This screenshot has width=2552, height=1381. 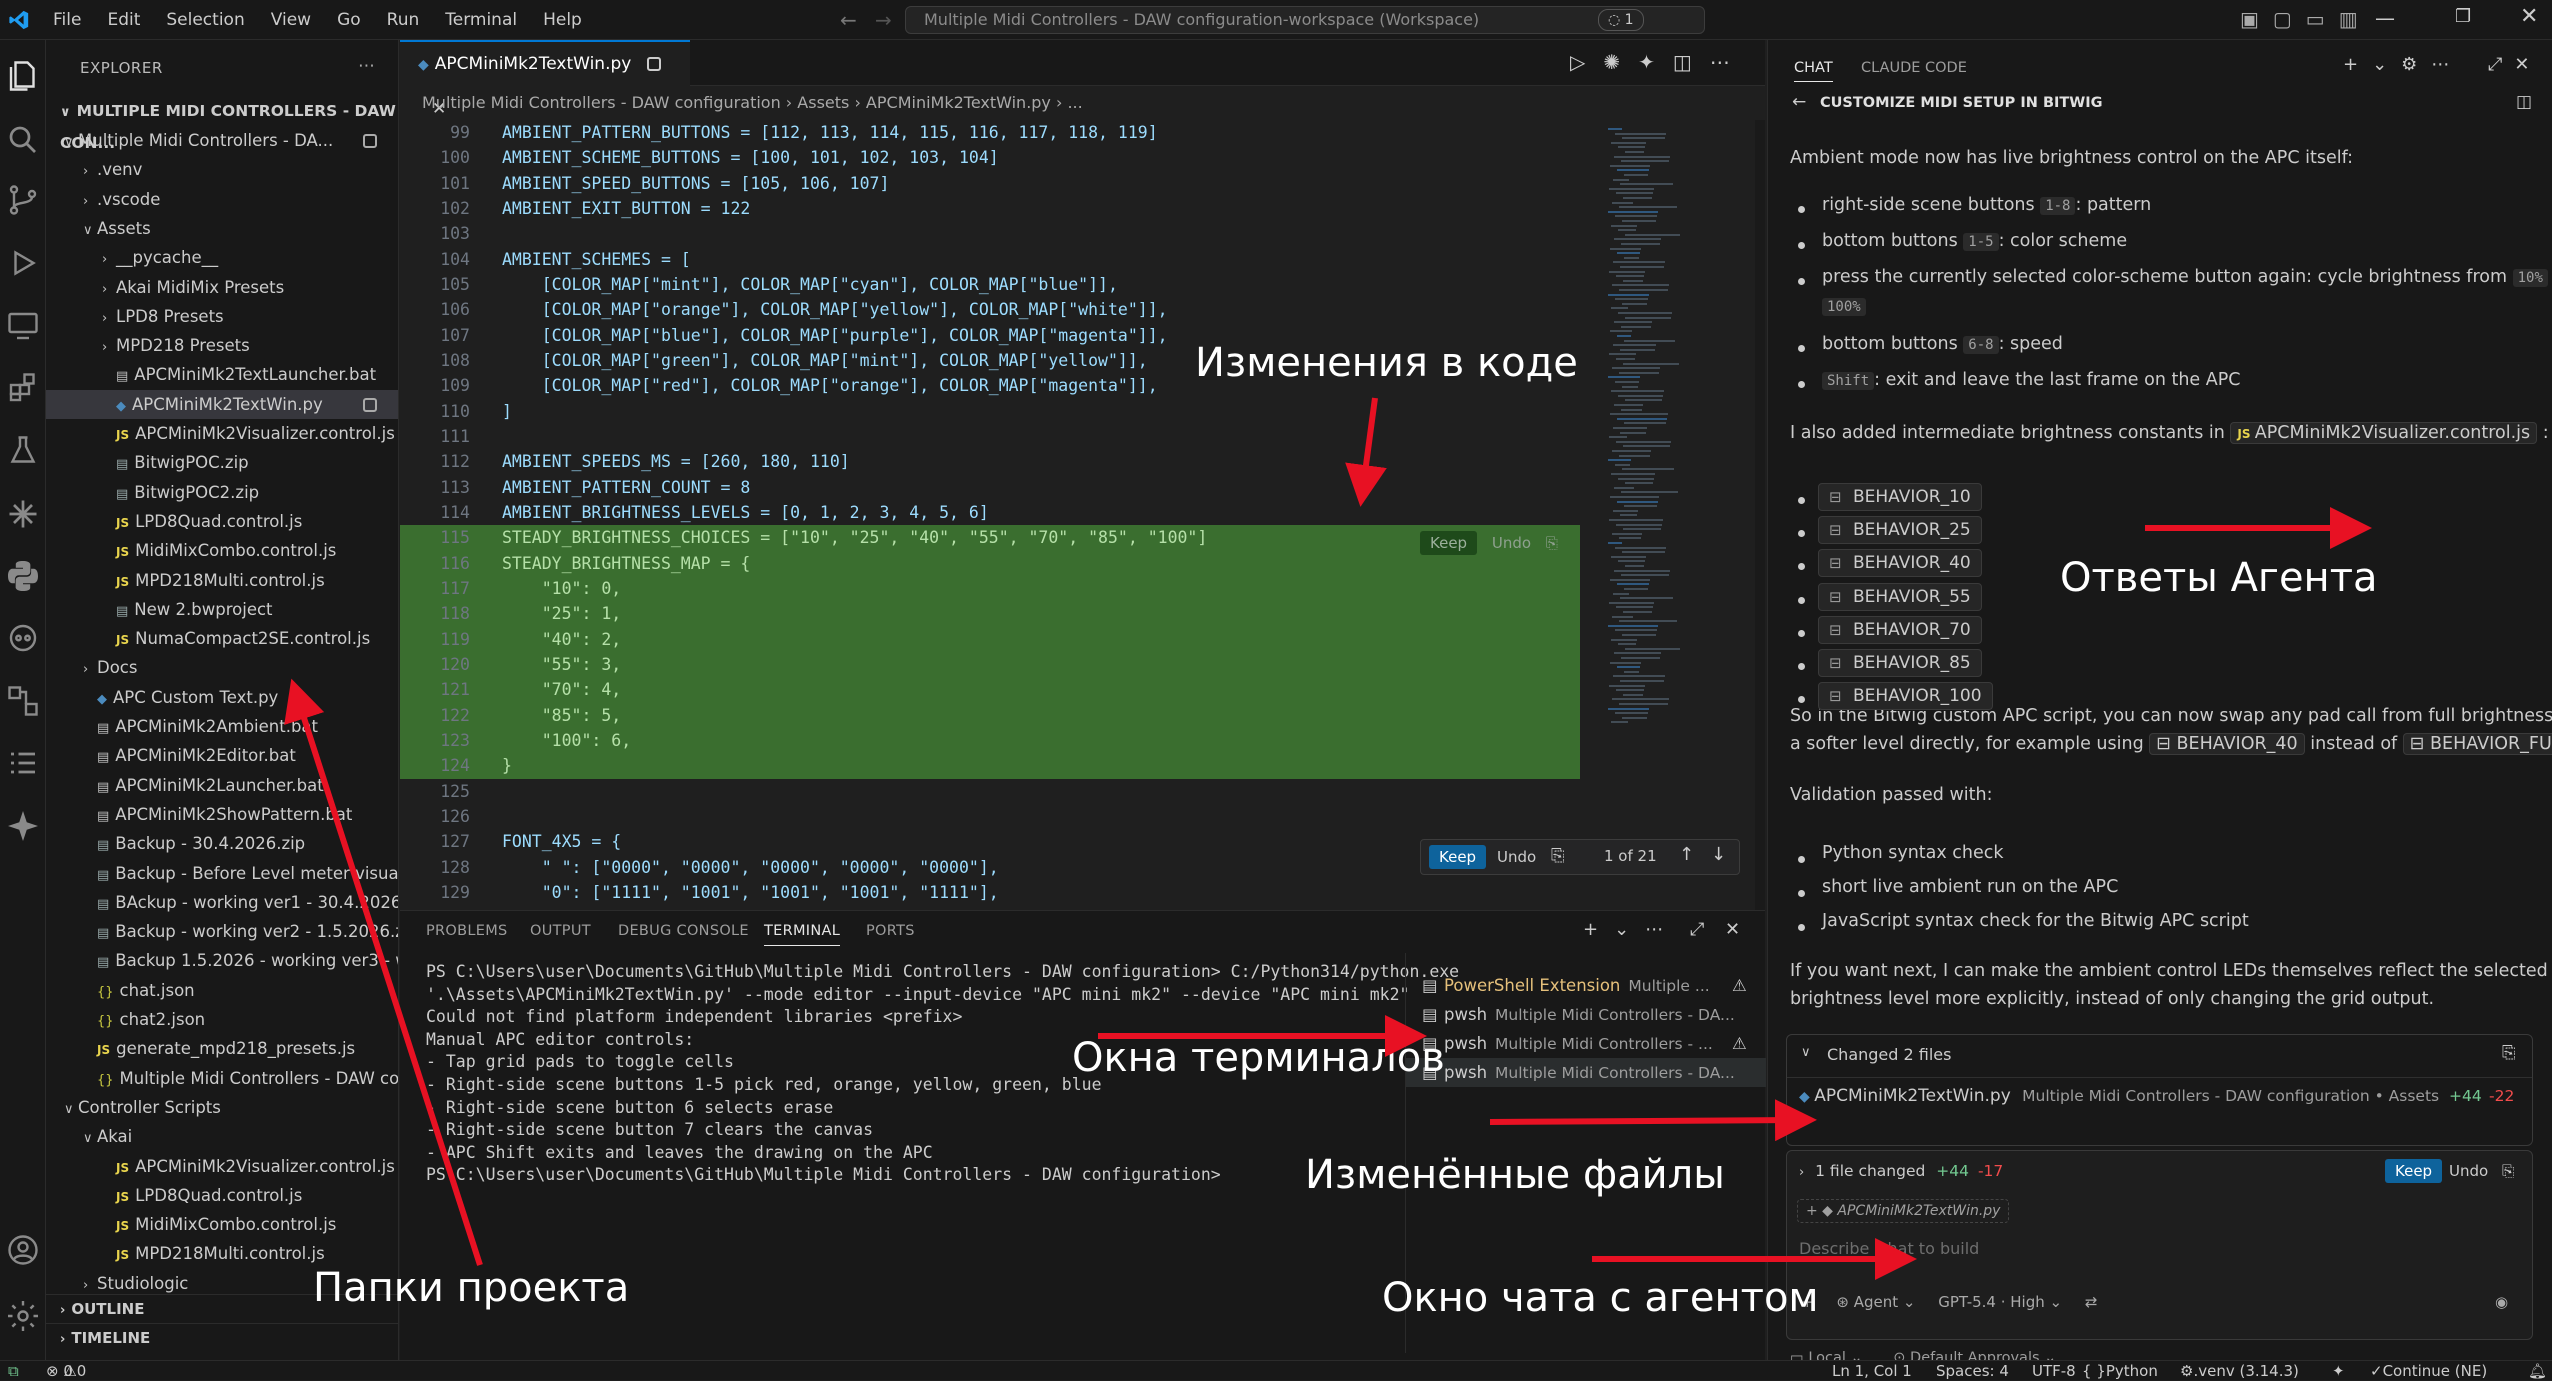 I want to click on chat-input: Describe what to build, so click(x=1889, y=1248).